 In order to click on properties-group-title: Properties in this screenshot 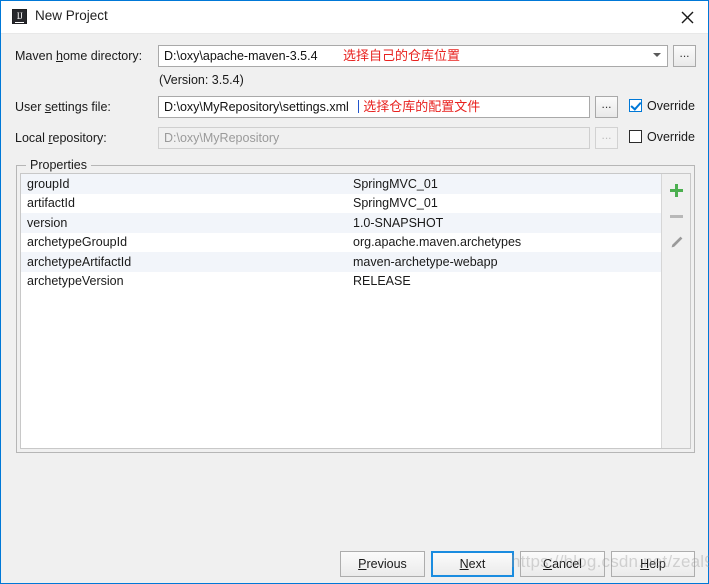, I will do `click(58, 165)`.